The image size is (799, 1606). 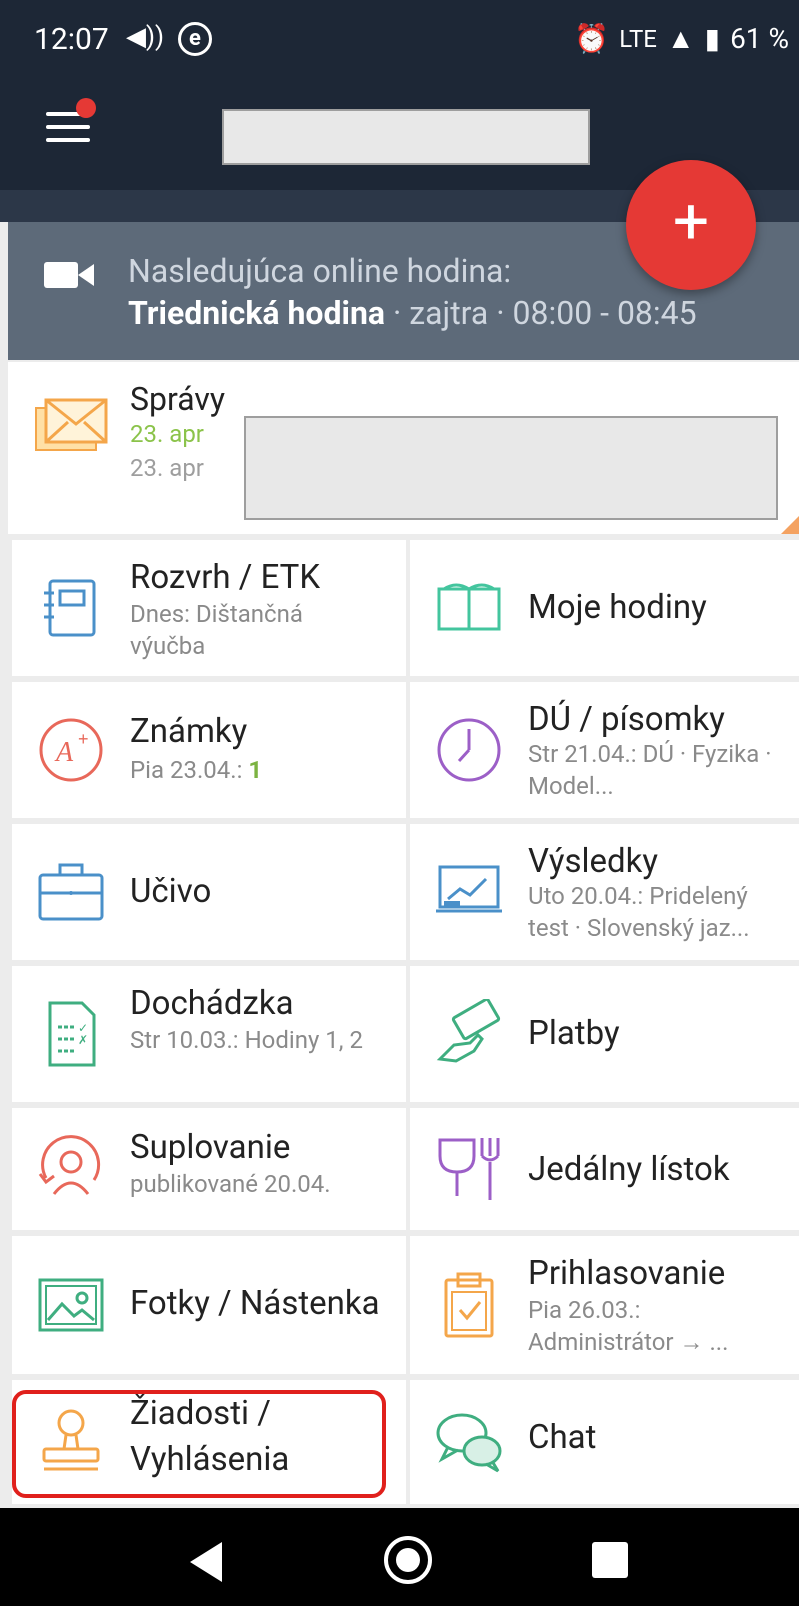 What do you see at coordinates (257, 313) in the screenshot?
I see `online-lesson-subject: Triednická hodina` at bounding box center [257, 313].